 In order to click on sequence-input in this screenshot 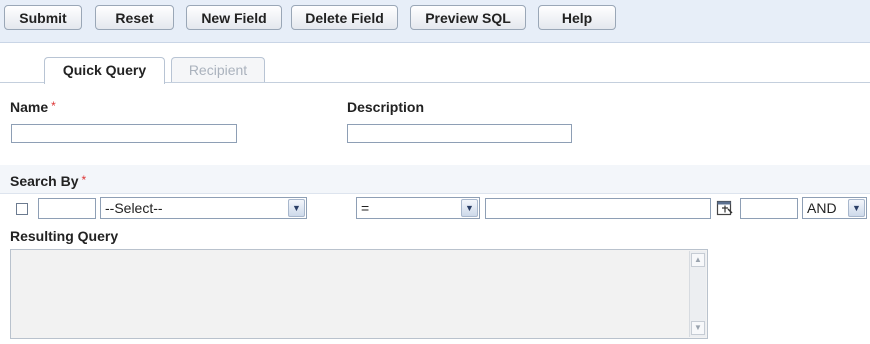, I will do `click(67, 208)`.